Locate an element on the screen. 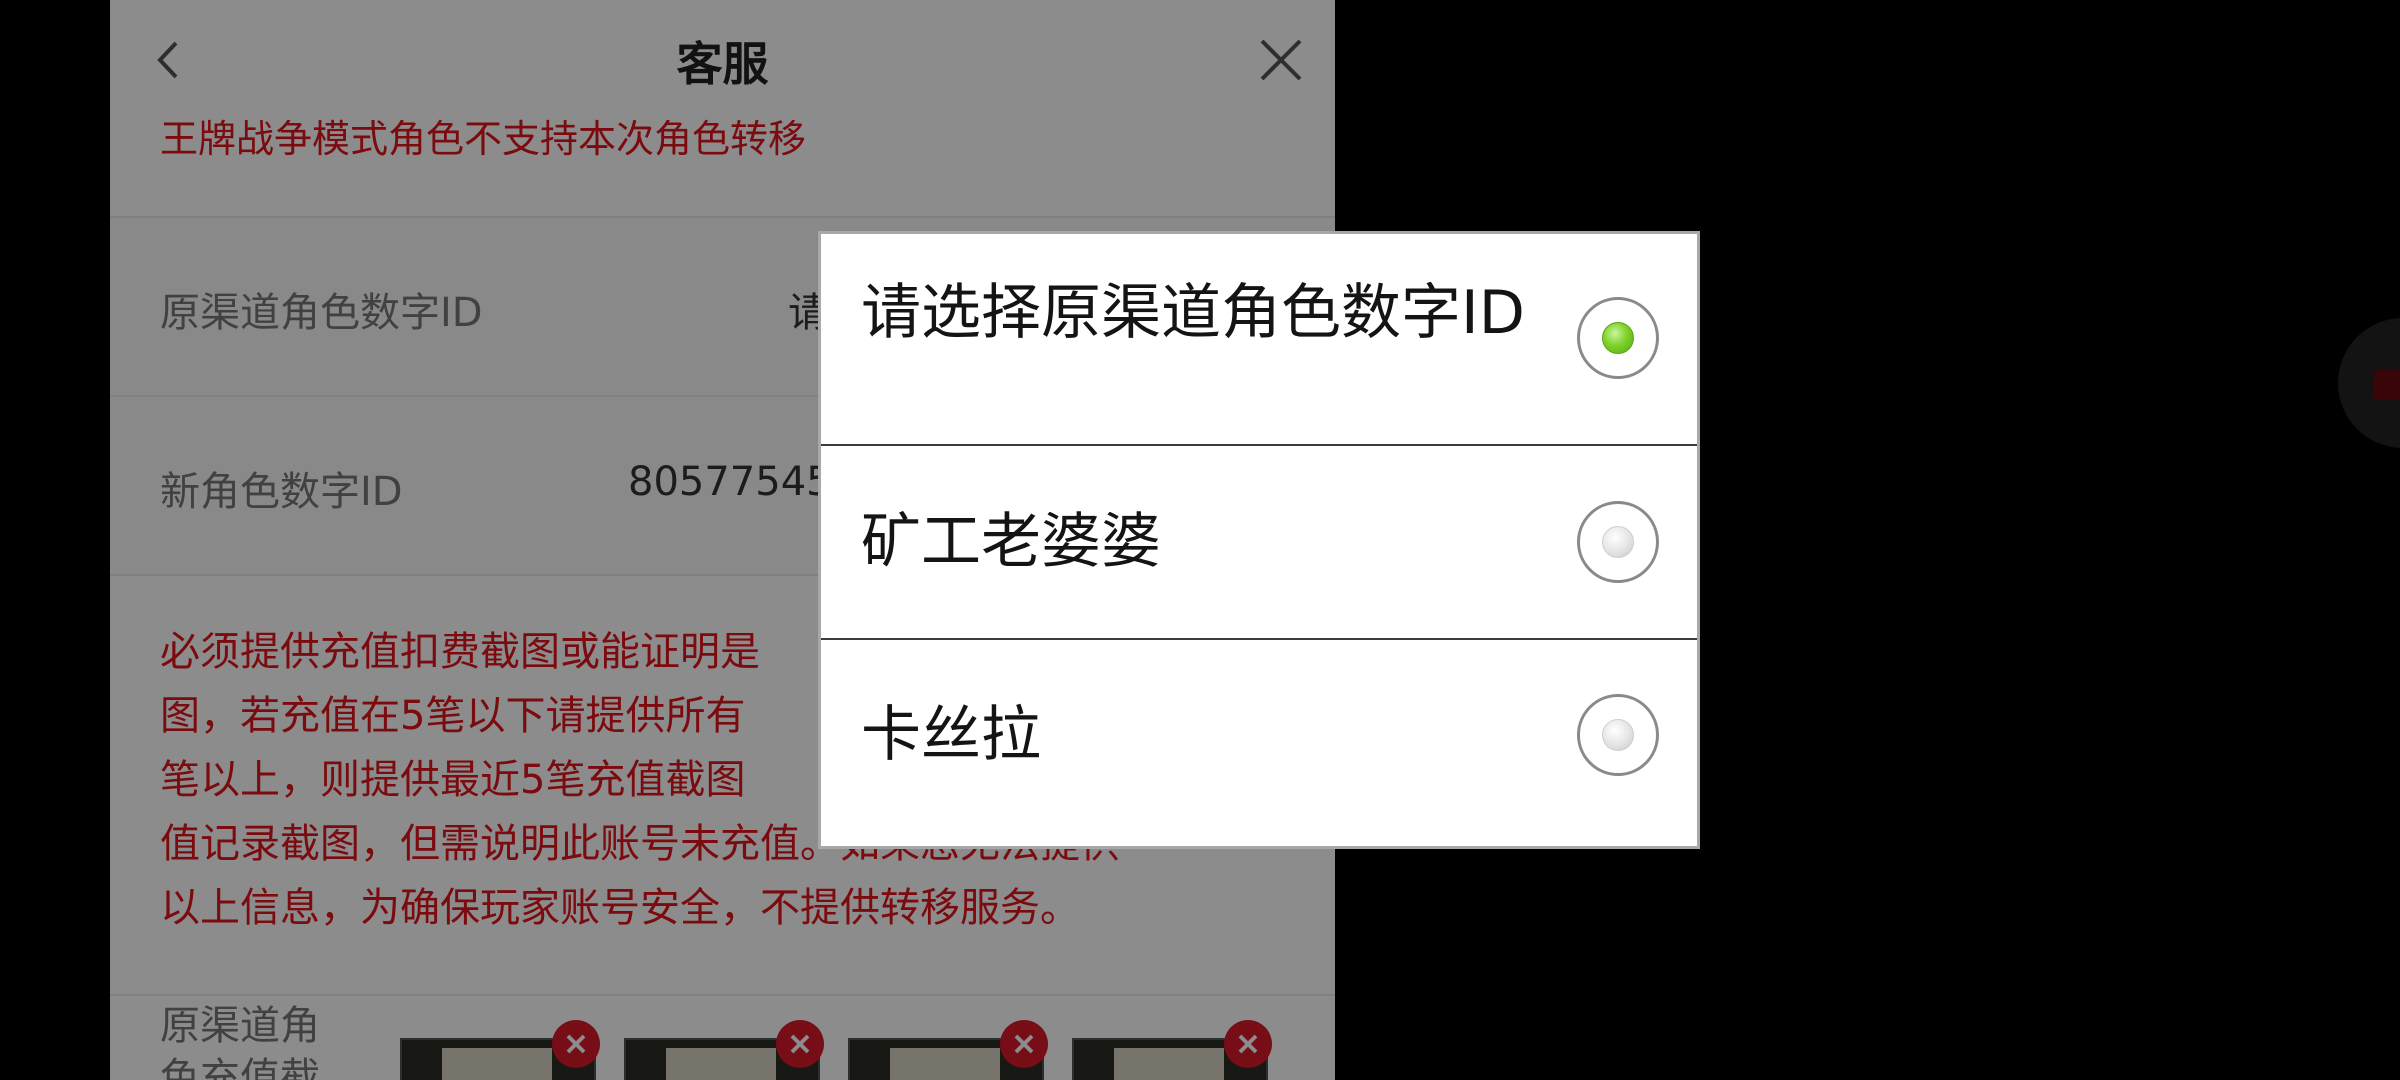  option-label: 请选择原渠道角色数字ID is located at coordinates (1193, 313).